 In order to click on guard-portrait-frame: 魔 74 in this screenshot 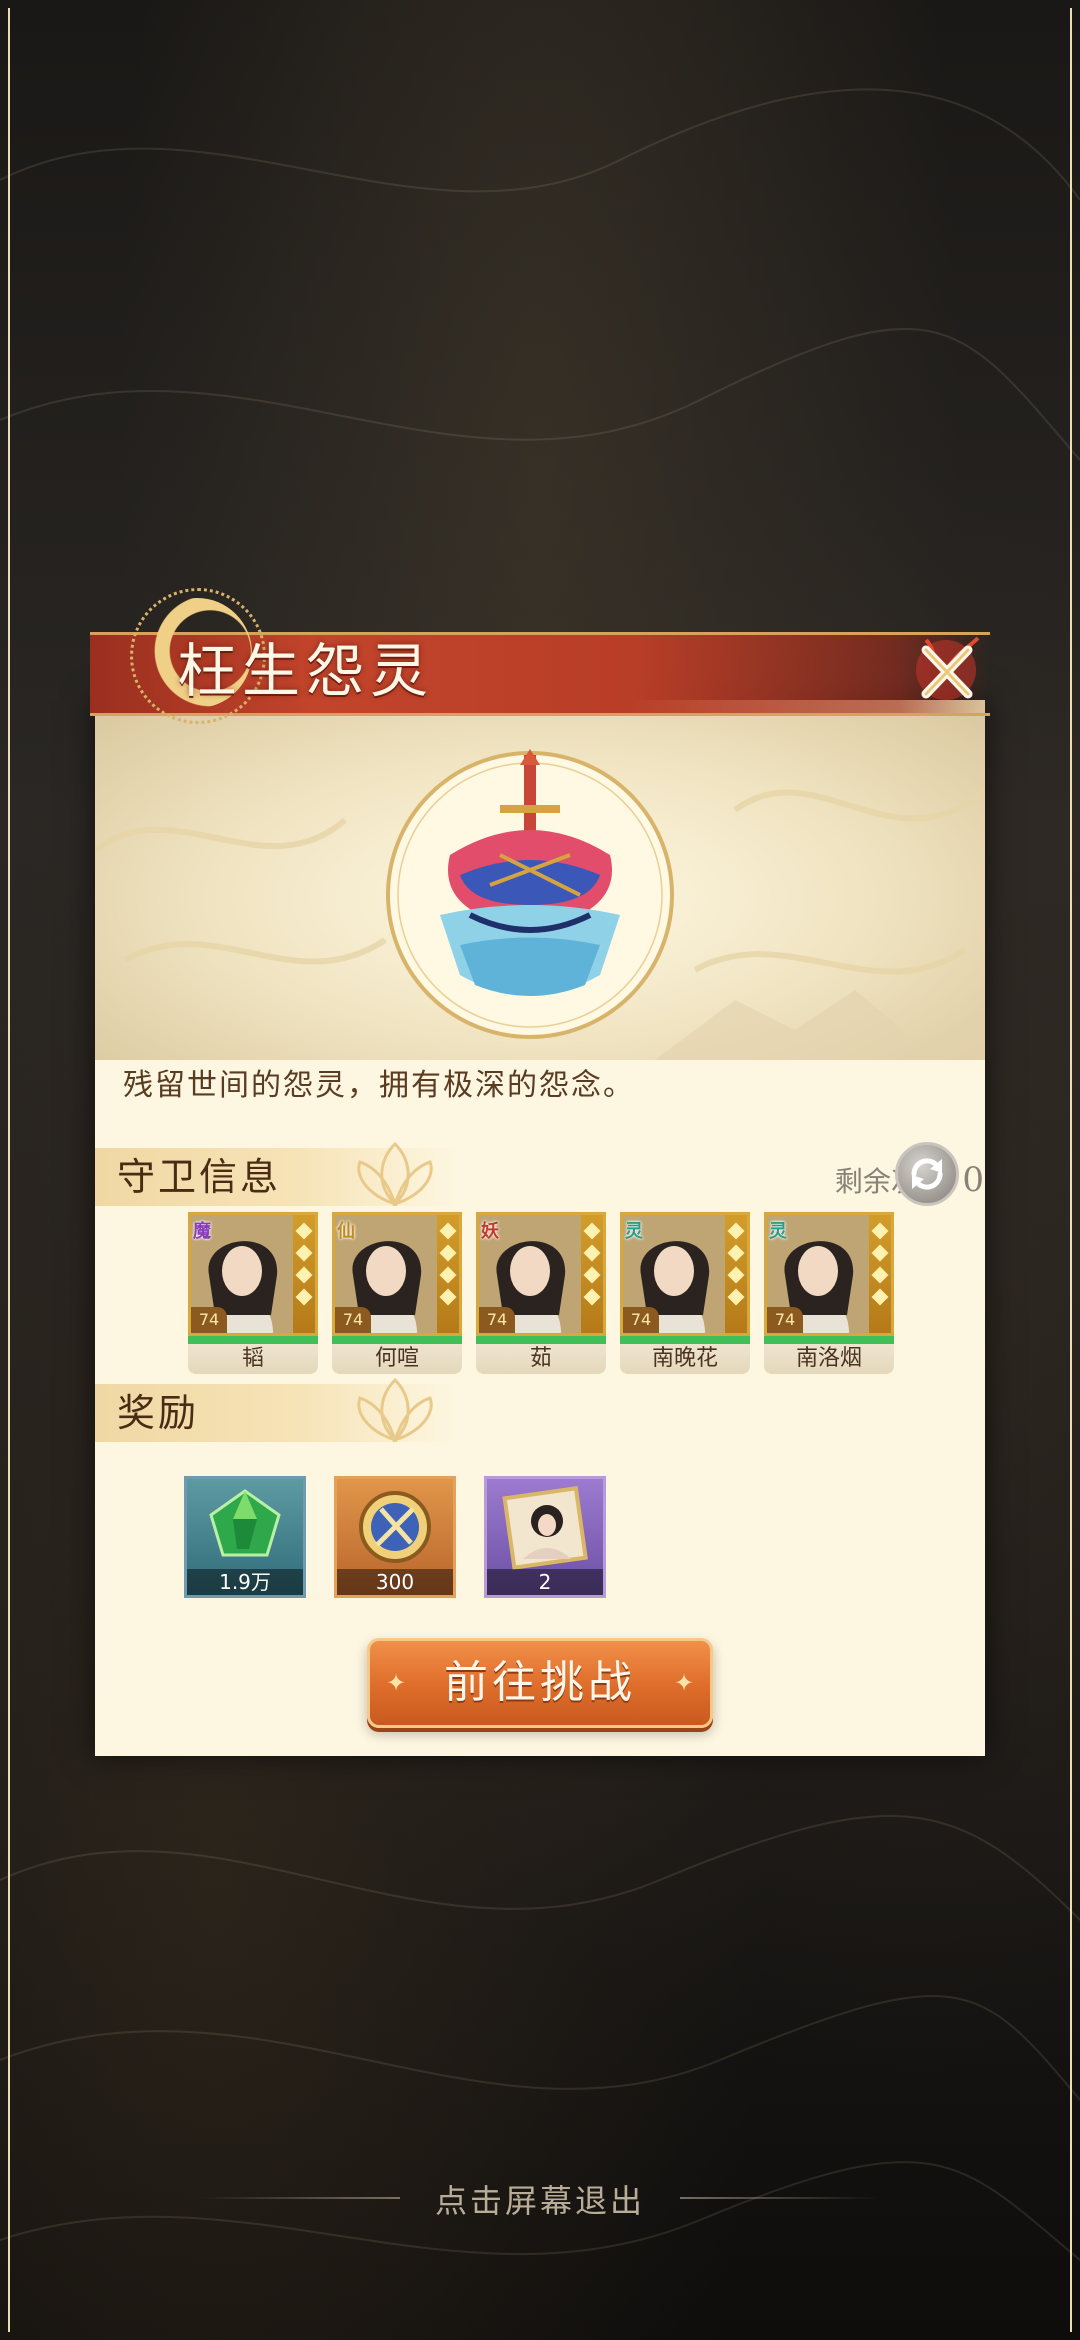, I will do `click(253, 1274)`.